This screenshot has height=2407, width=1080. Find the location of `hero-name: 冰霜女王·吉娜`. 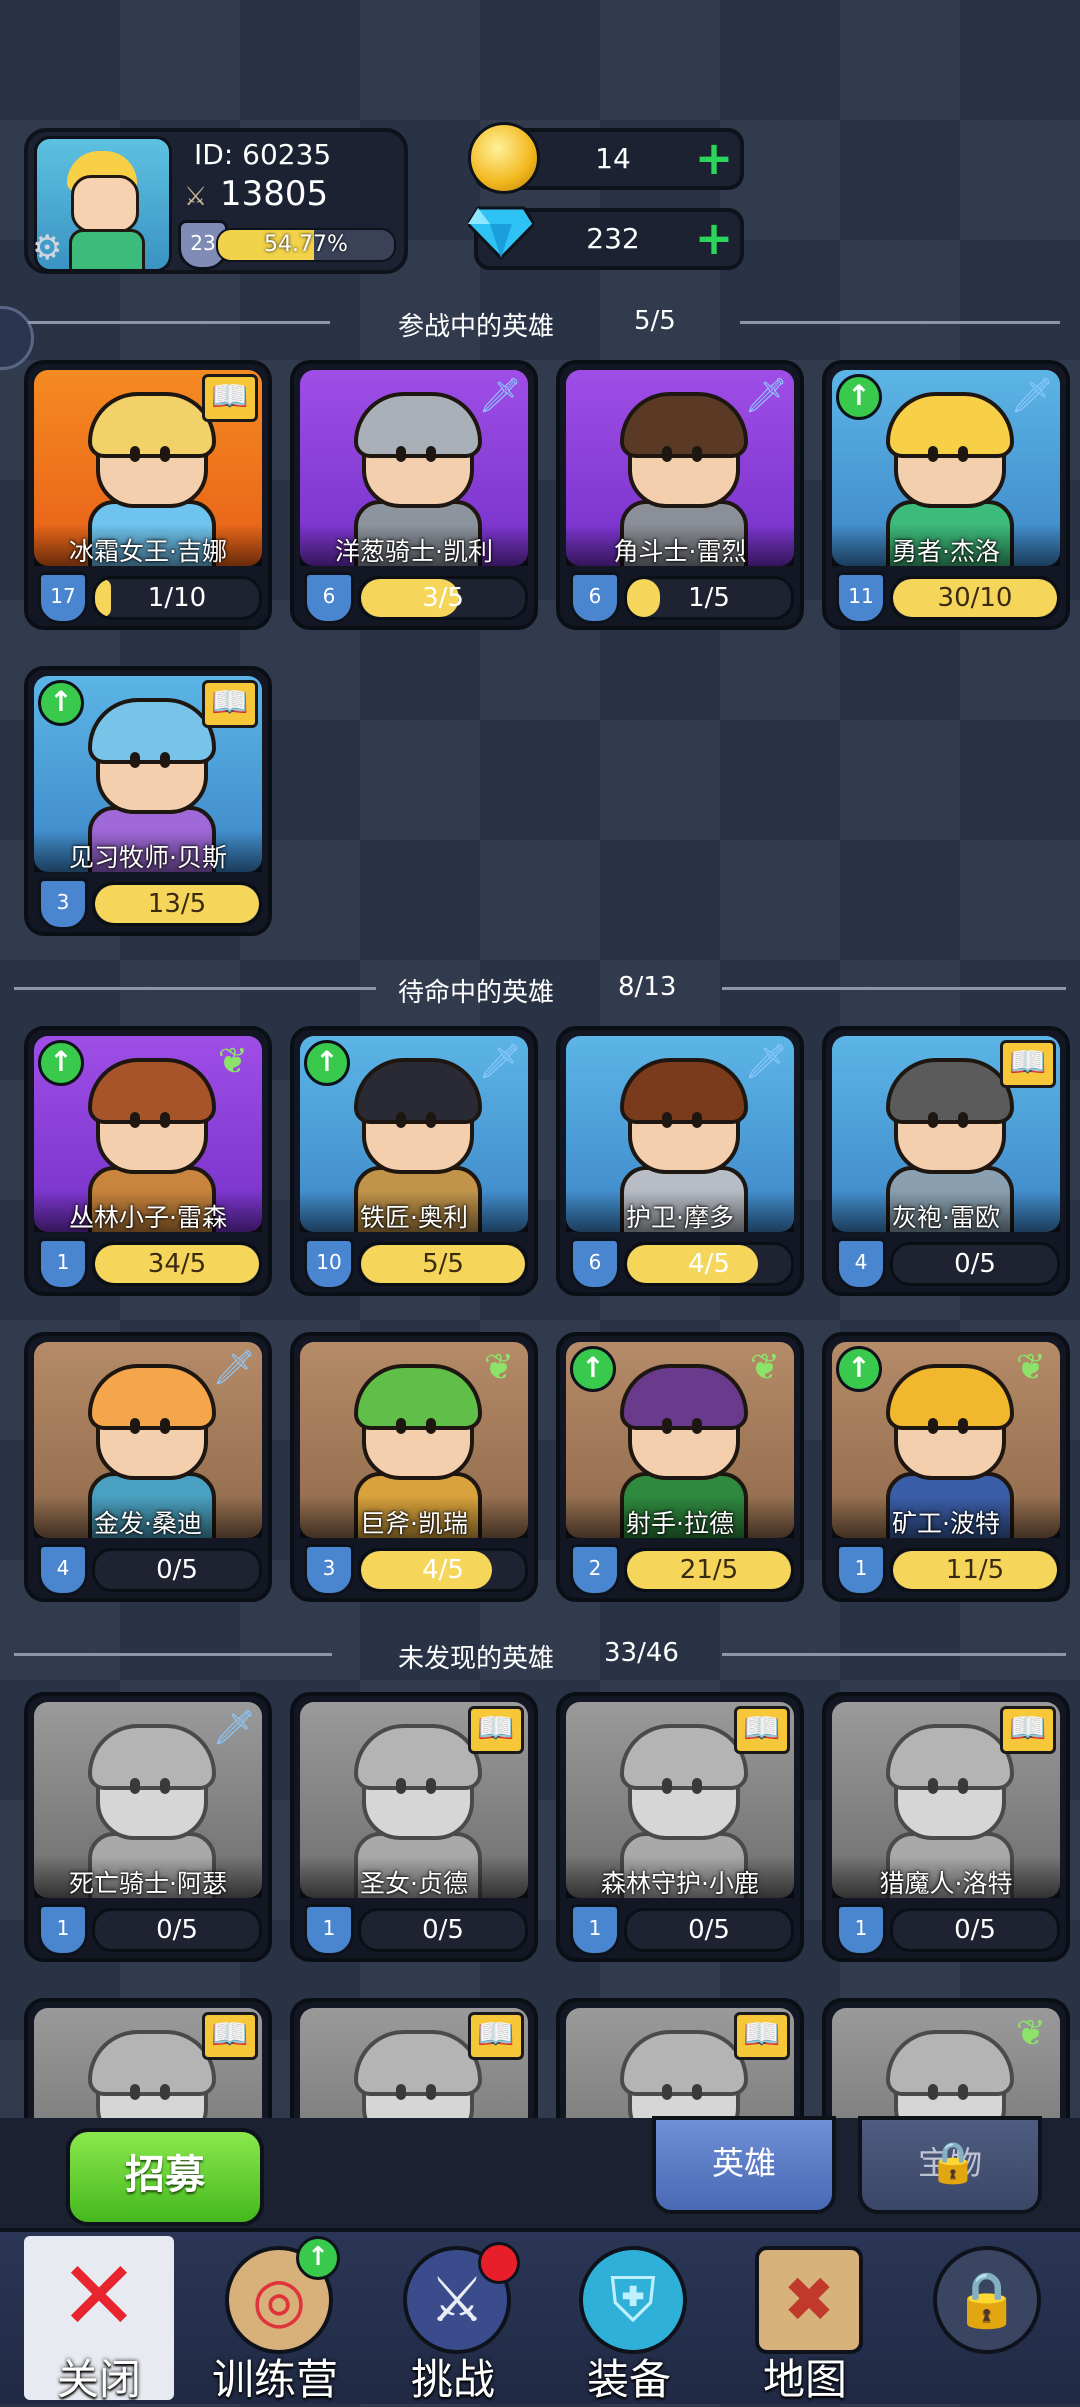

hero-name: 冰霜女王·吉娜 is located at coordinates (148, 551).